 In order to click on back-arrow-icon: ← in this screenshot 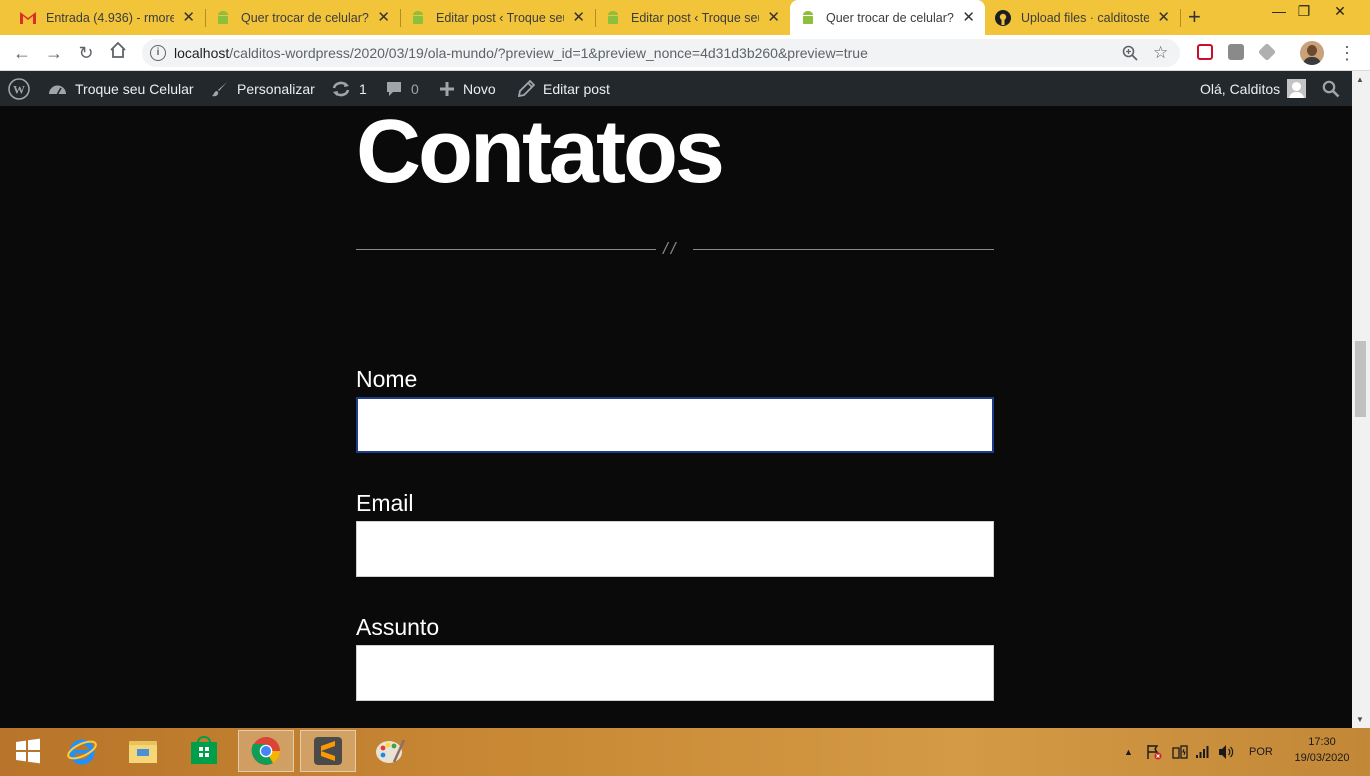, I will do `click(22, 53)`.